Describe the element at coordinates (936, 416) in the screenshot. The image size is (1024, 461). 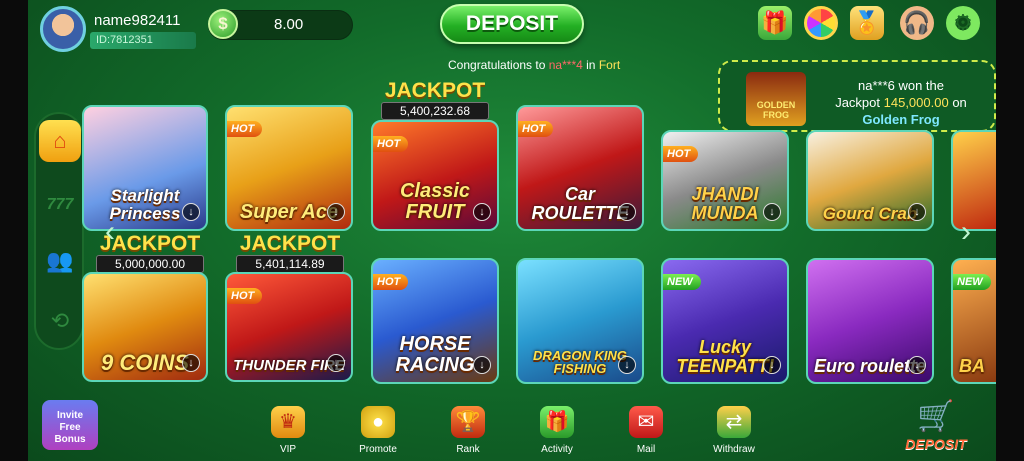
I see `shopping-cart-icon: 🛒` at that location.